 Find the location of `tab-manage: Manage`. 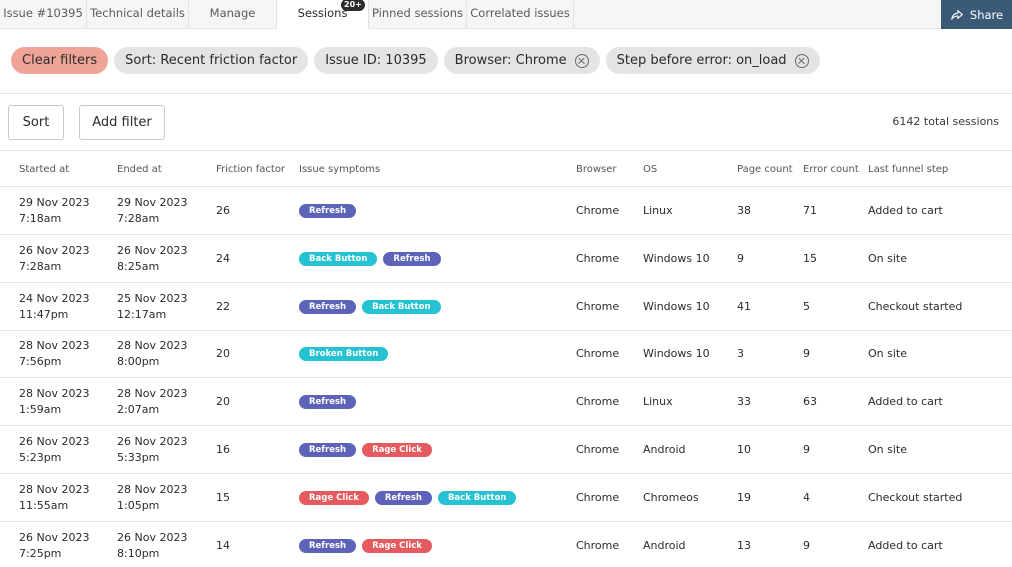

tab-manage: Manage is located at coordinates (233, 14).